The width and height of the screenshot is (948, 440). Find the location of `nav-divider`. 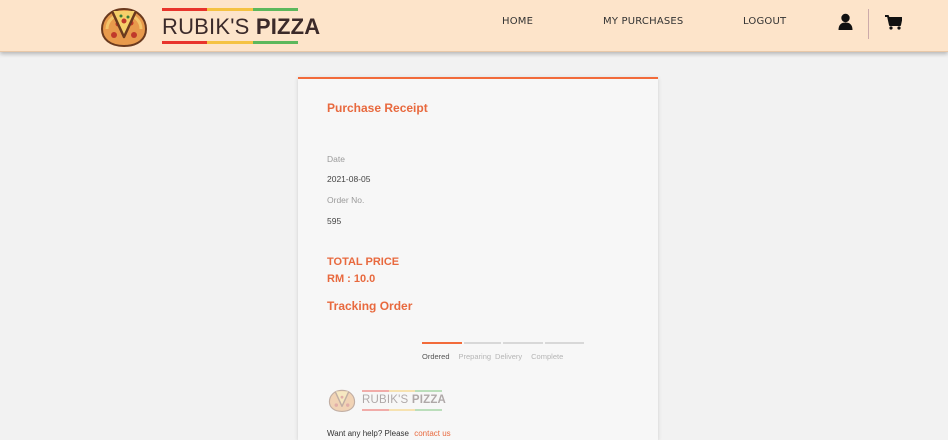

nav-divider is located at coordinates (868, 24).